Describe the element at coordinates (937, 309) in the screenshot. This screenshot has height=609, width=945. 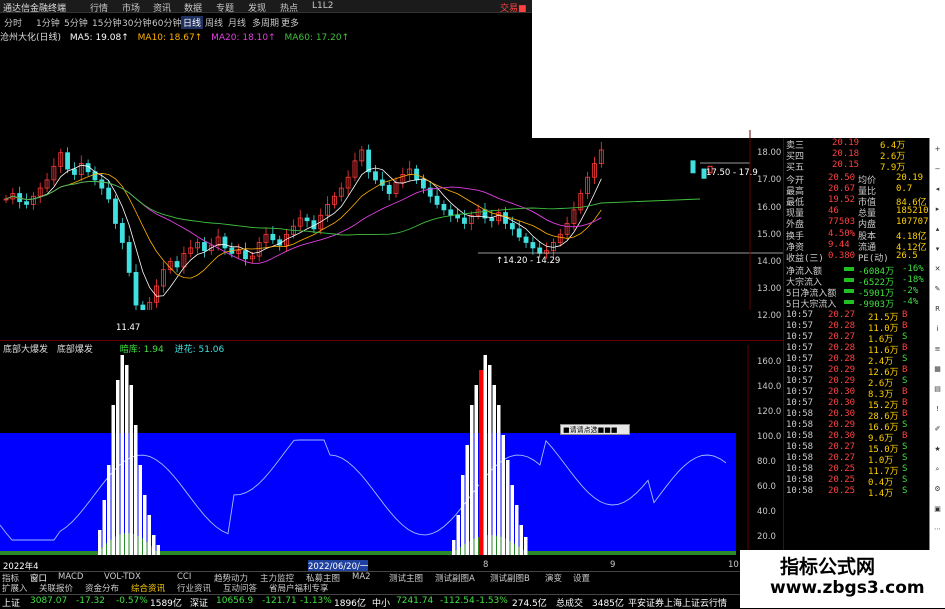
I see `rsi-icon: R` at that location.